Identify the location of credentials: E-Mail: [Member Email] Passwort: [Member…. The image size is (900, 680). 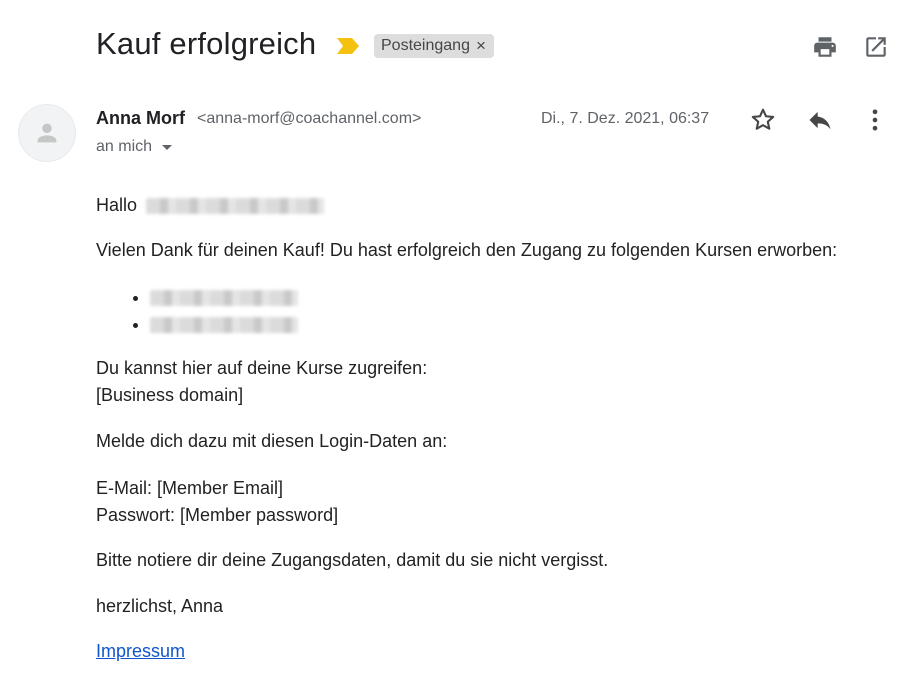
(217, 502).